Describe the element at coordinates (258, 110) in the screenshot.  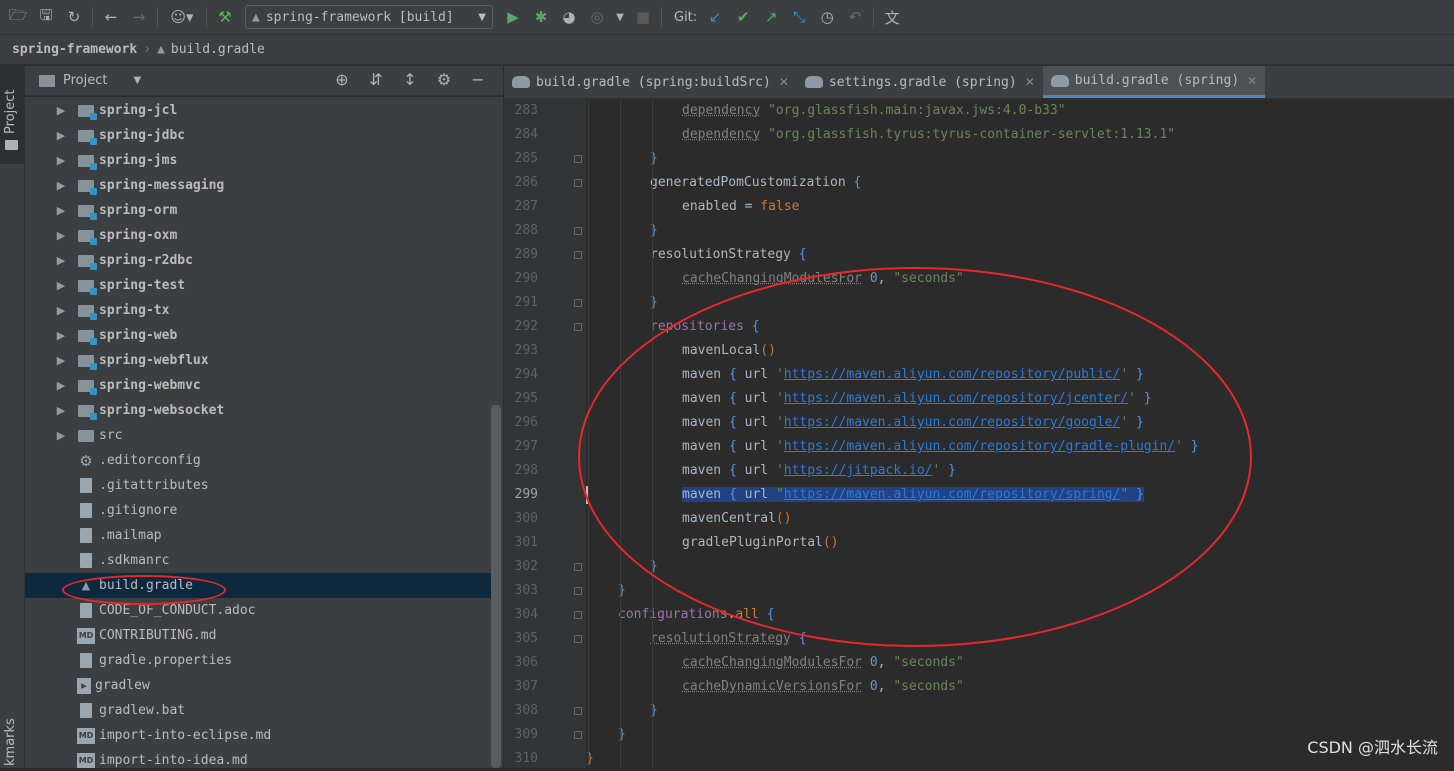
I see `tree-item: ▶ spring-jcl` at that location.